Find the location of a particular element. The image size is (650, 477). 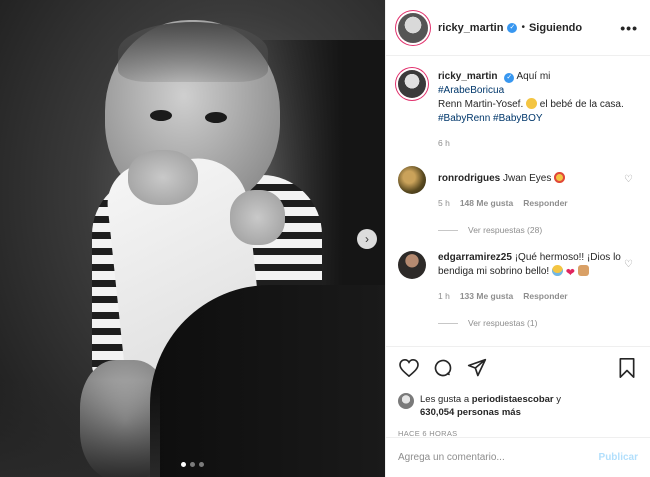

bookmark-icon is located at coordinates (627, 368).